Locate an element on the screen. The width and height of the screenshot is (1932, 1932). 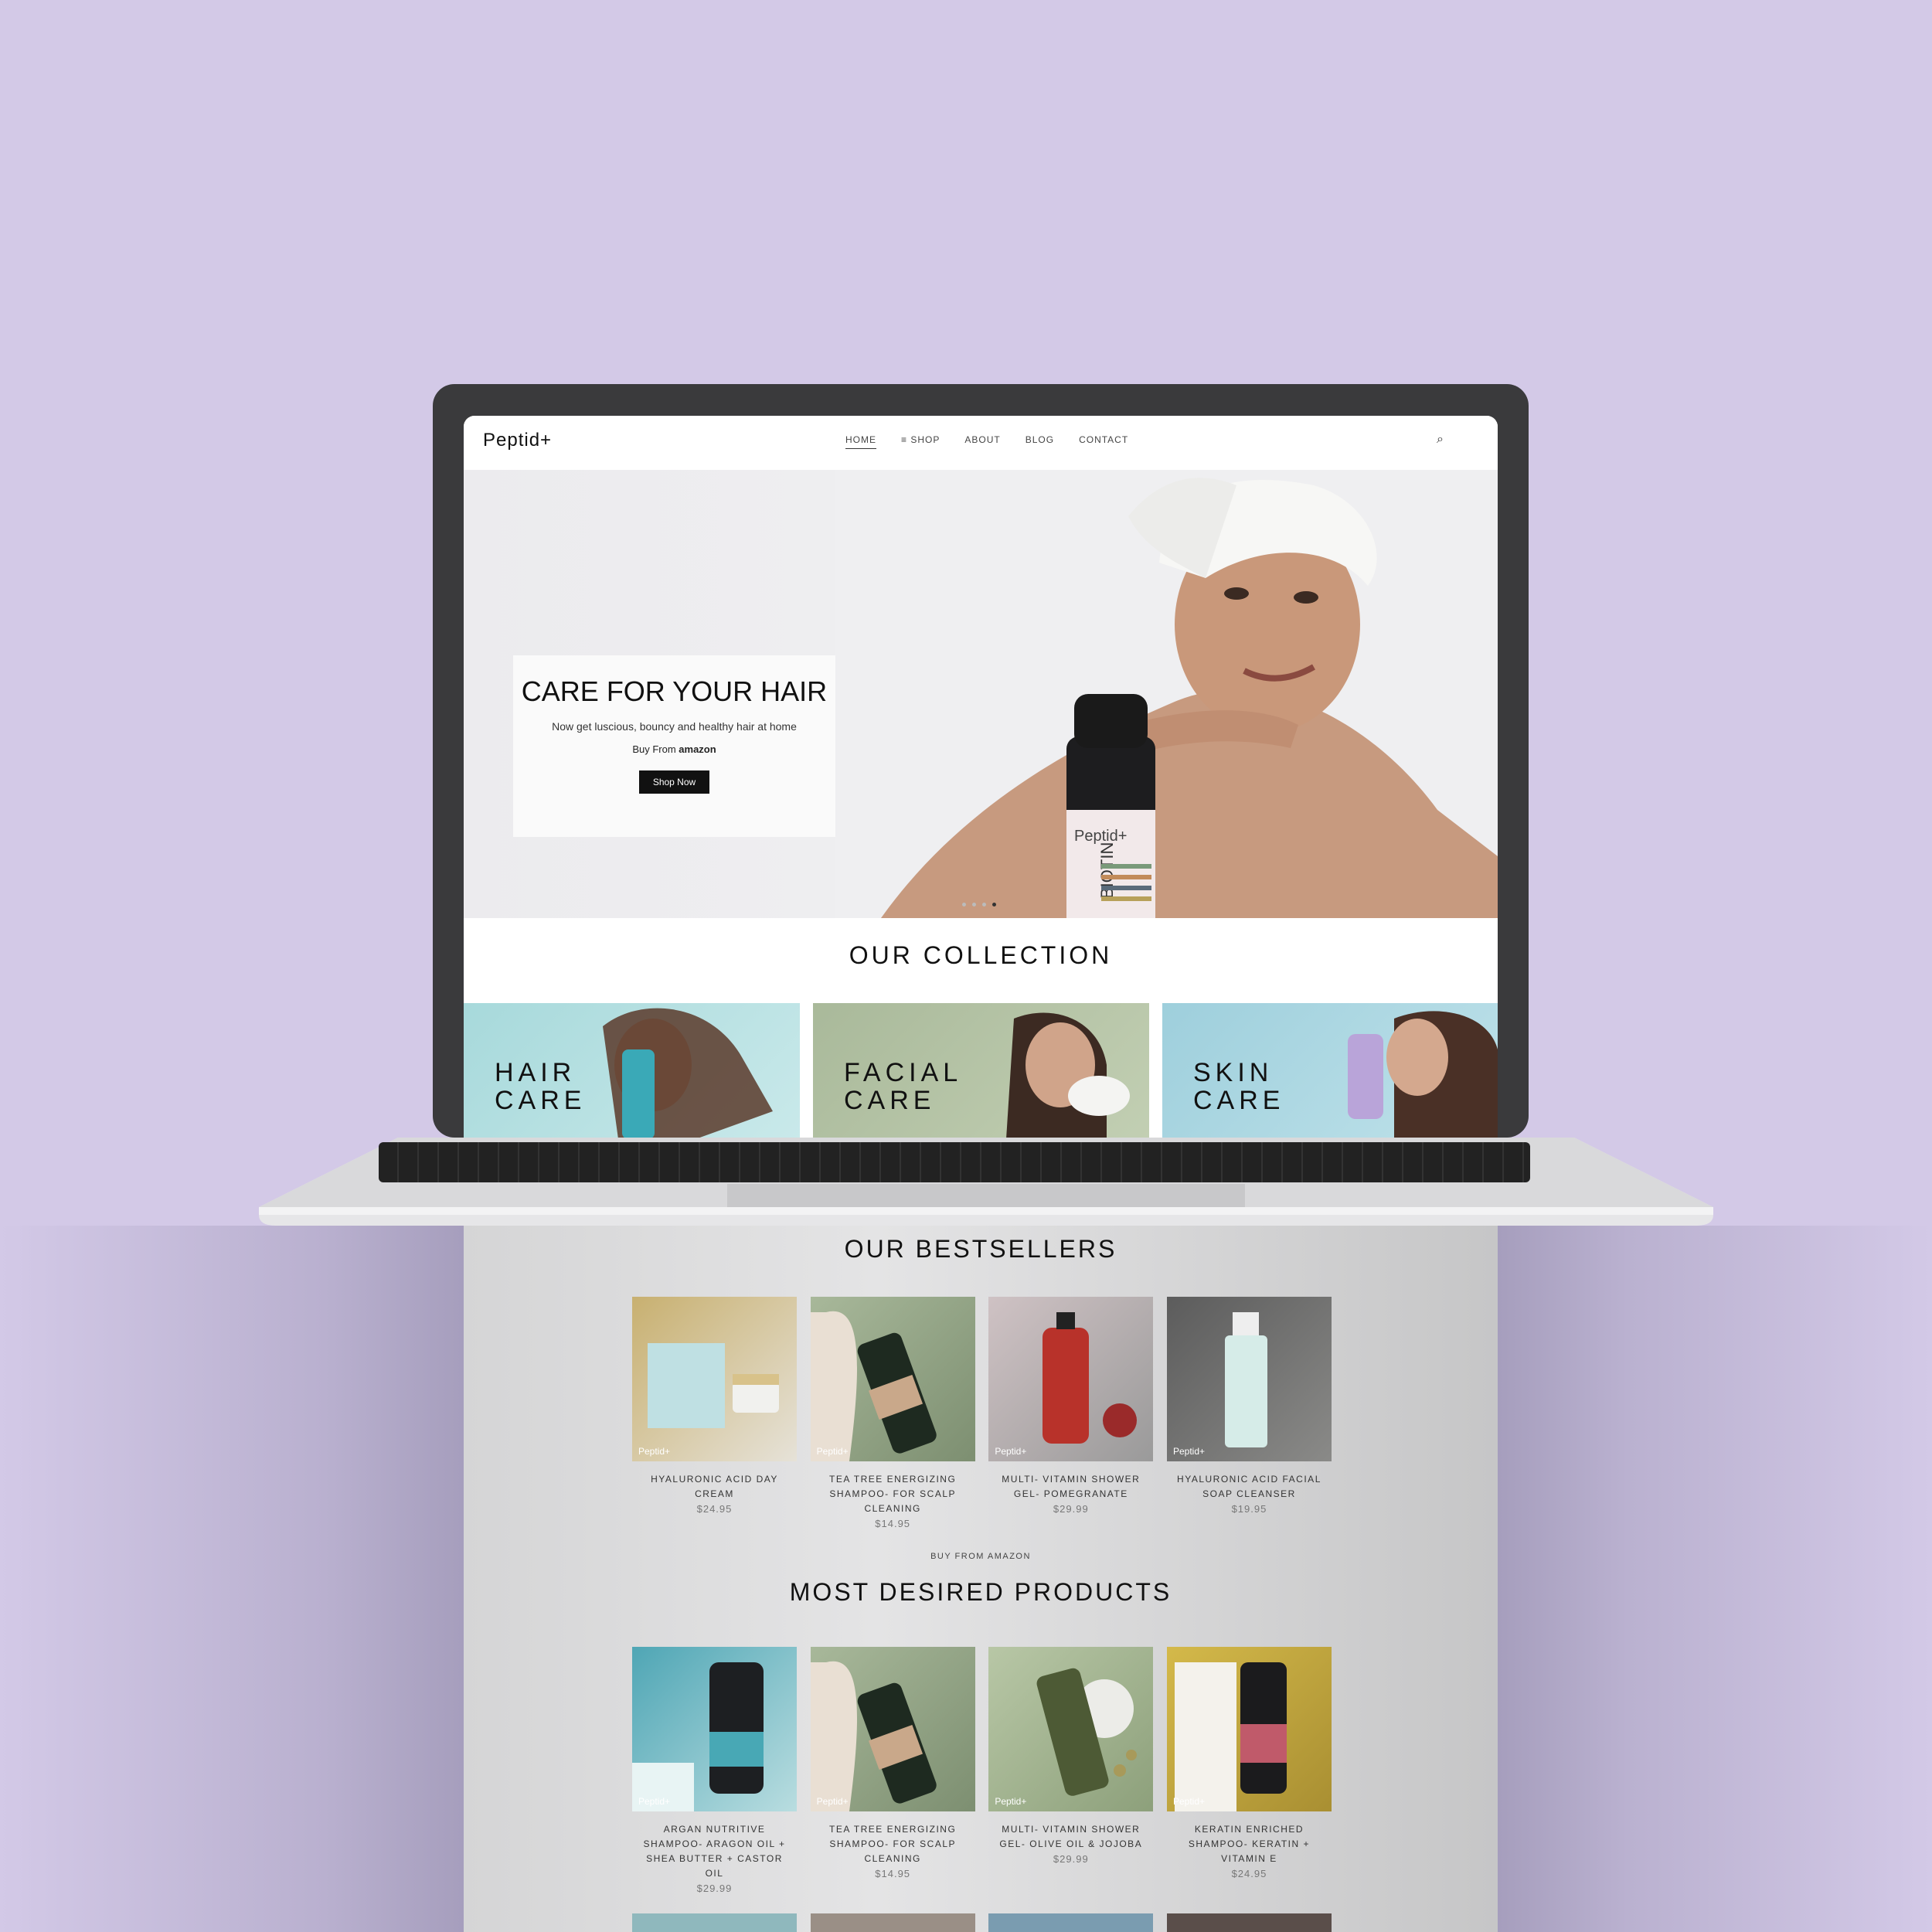
keyboard is located at coordinates (955, 1162).